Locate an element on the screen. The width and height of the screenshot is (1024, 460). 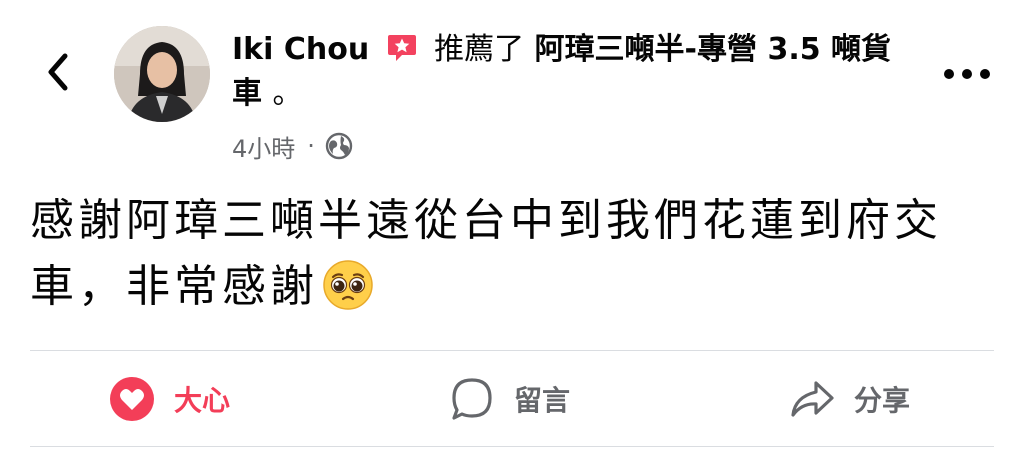
post-time: 4小時 is located at coordinates (263, 146).